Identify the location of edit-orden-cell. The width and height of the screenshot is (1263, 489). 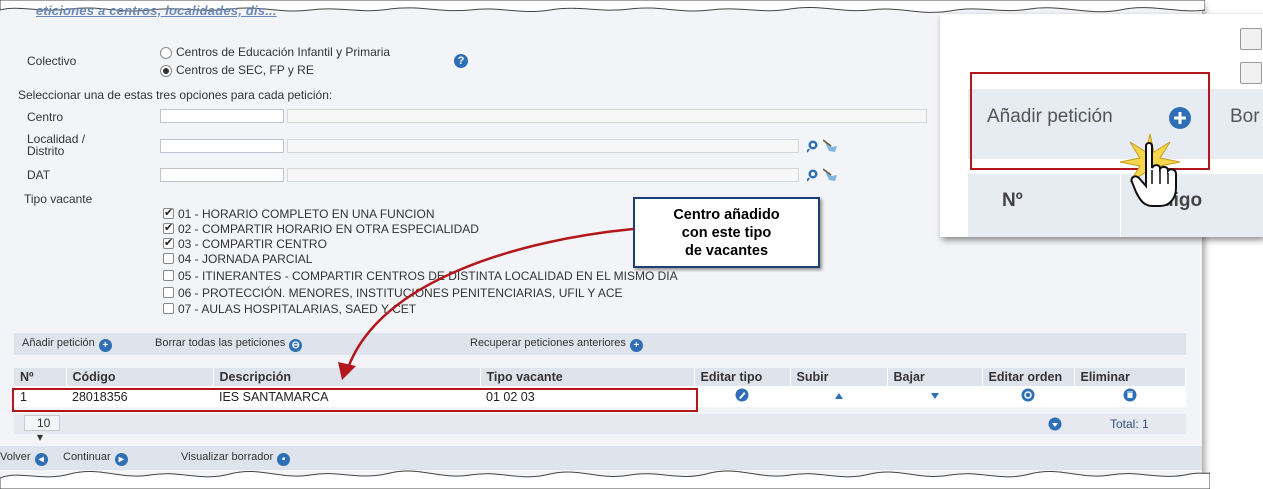
(1028, 396).